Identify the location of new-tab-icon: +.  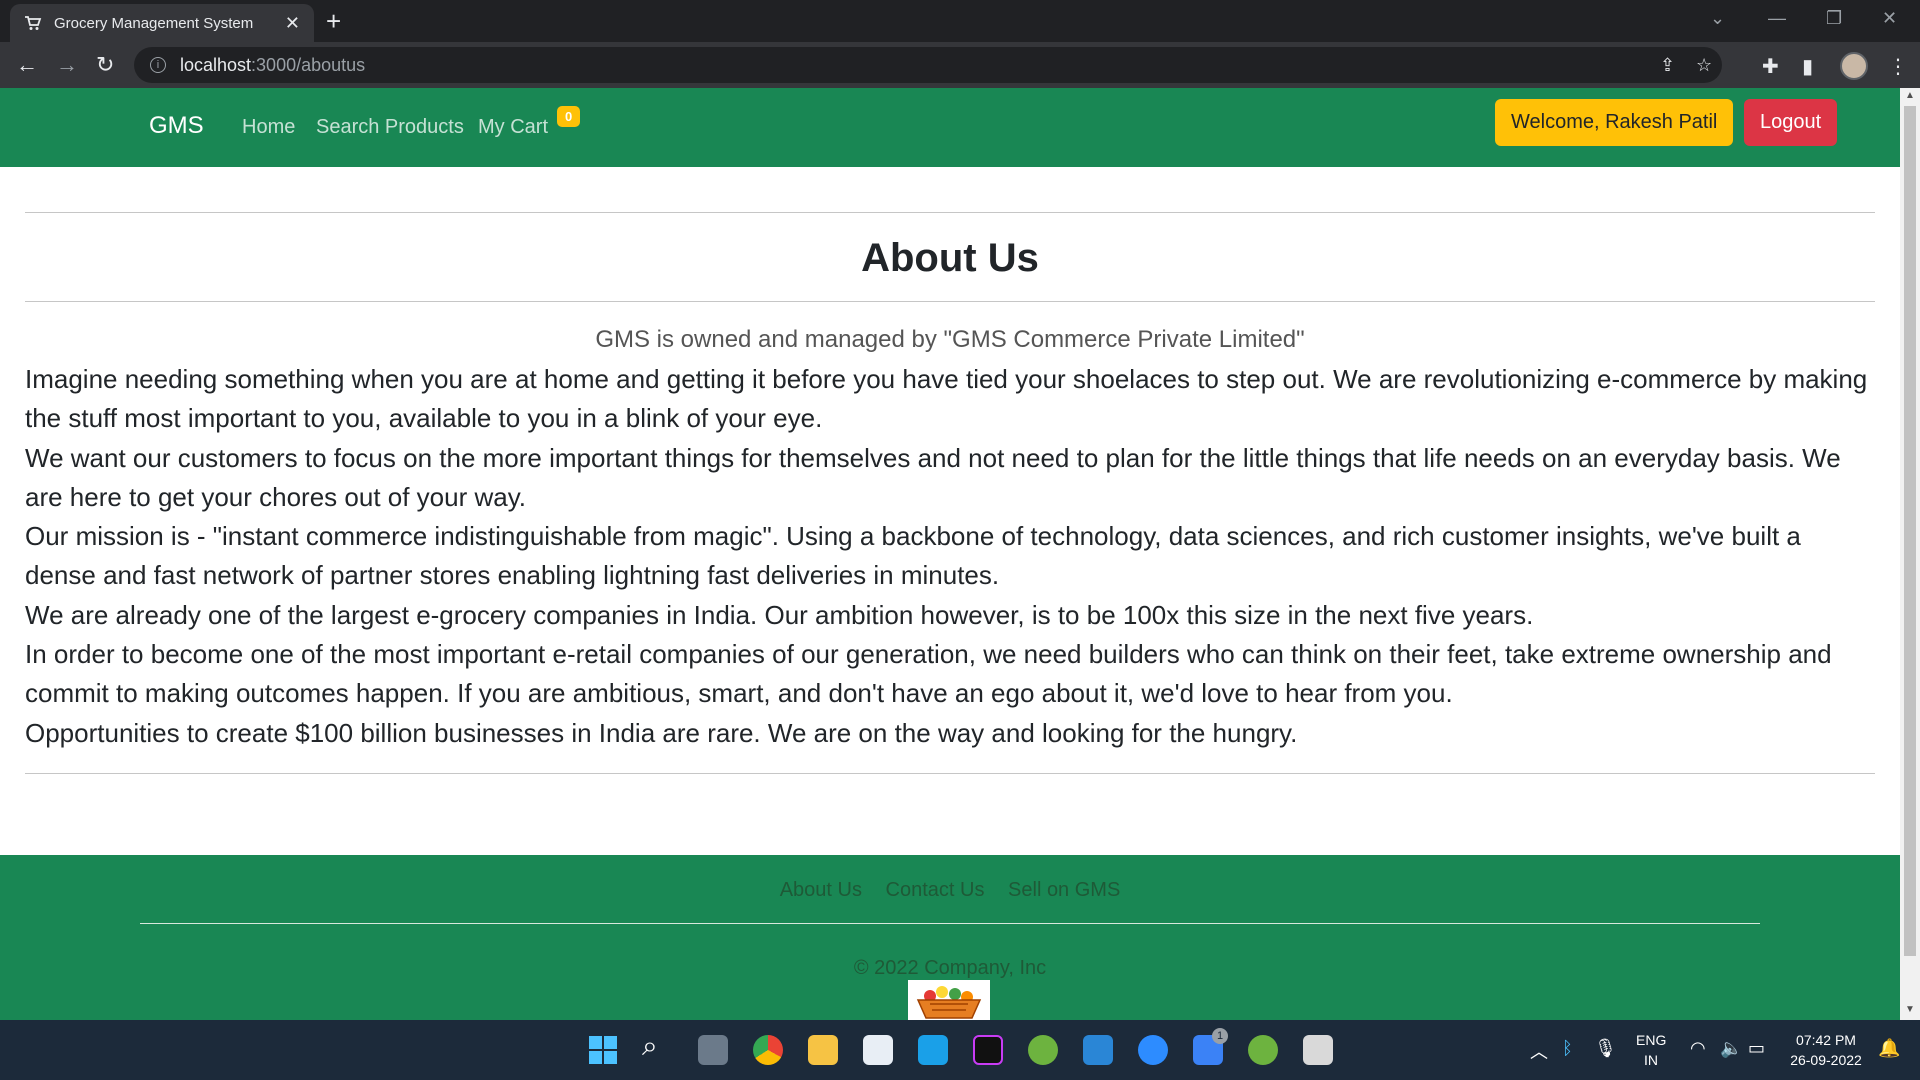
(333, 21).